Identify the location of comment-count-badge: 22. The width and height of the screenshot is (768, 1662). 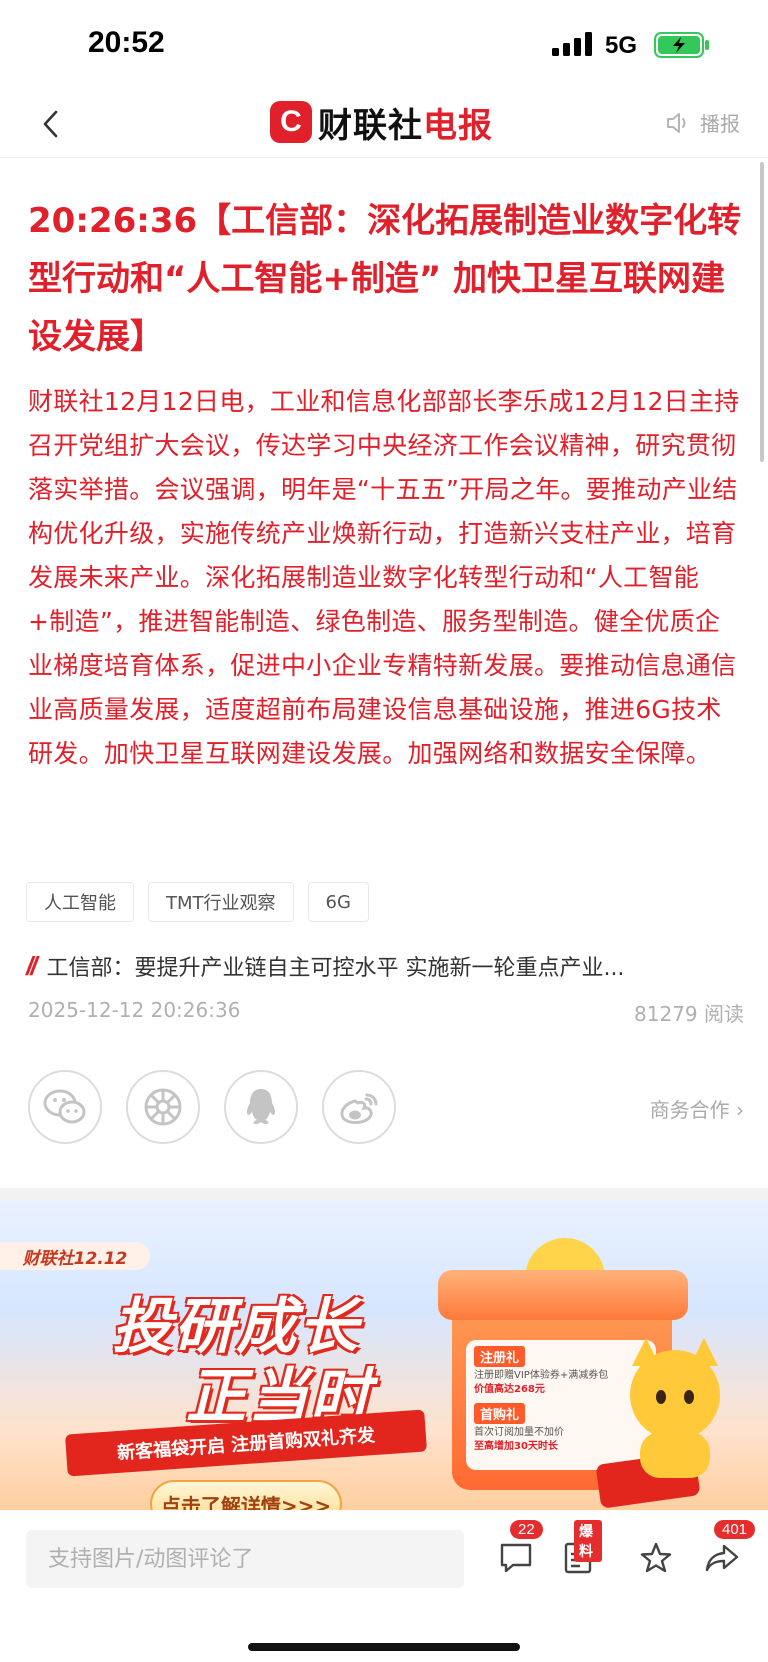
(526, 1529).